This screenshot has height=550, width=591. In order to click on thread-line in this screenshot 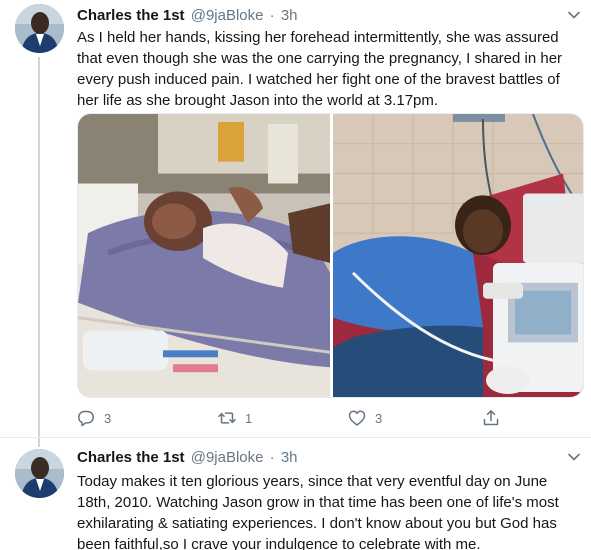, I will do `click(39, 252)`.